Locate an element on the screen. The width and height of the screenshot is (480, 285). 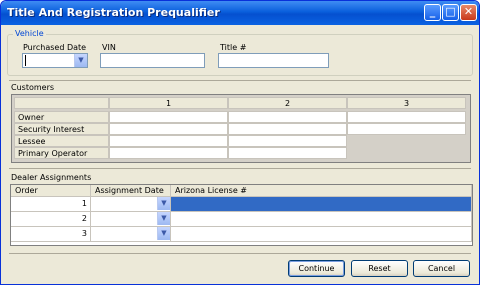
order-column-header: Order is located at coordinates (51, 191).